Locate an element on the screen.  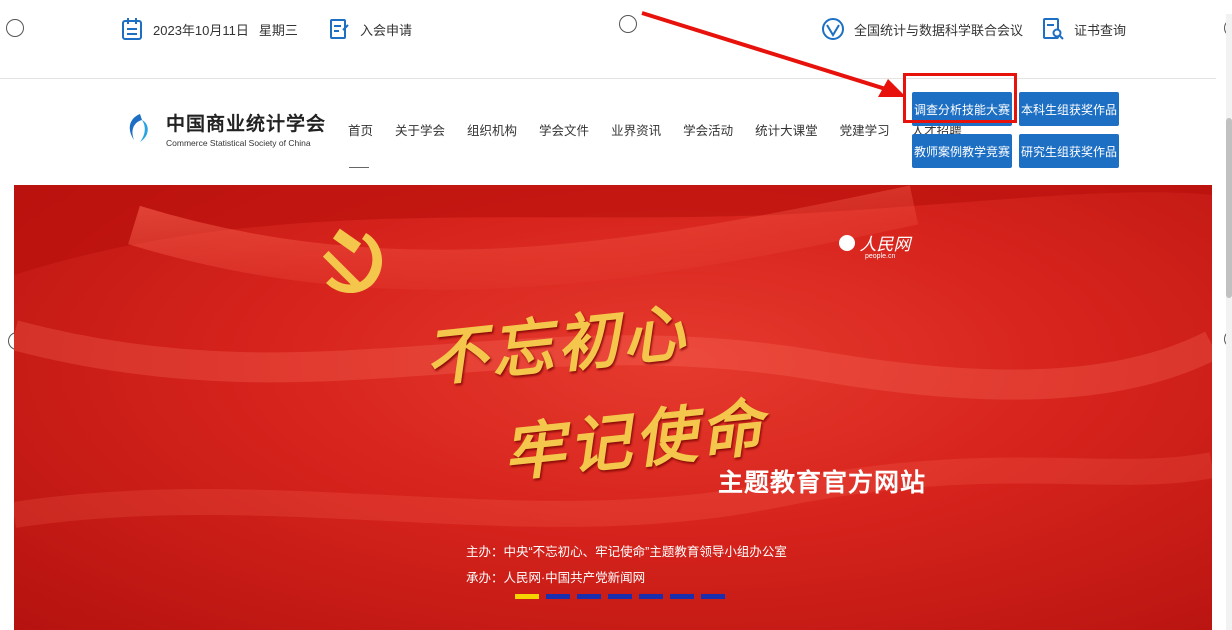
banner-host-line: 主办：中央“不忘初心、牢记使命”主题教育领导小组办公室 is located at coordinates (626, 552).